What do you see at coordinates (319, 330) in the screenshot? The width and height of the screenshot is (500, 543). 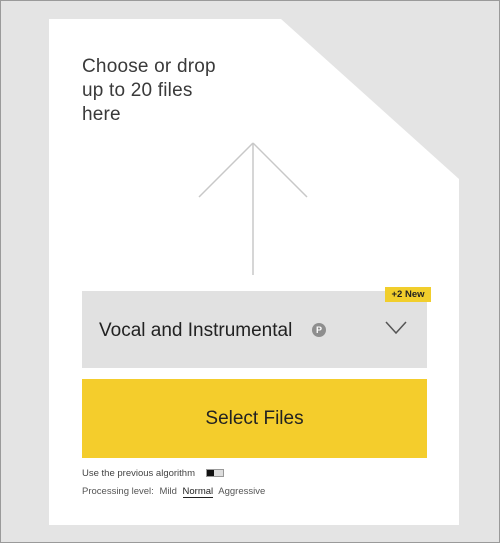 I see `premium-icon: P` at bounding box center [319, 330].